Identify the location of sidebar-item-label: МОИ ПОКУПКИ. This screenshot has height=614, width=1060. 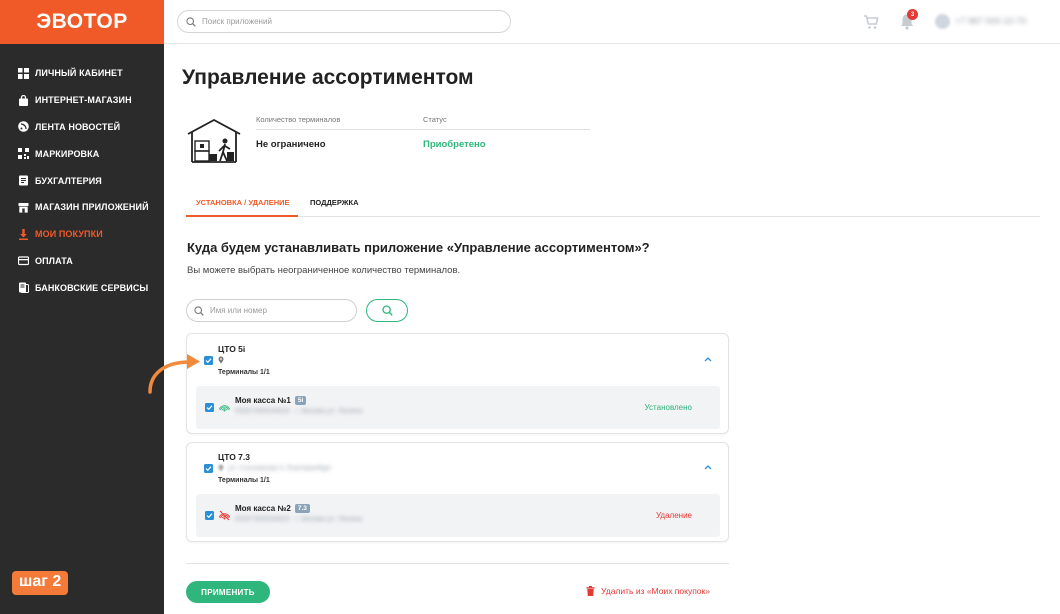
(69, 234).